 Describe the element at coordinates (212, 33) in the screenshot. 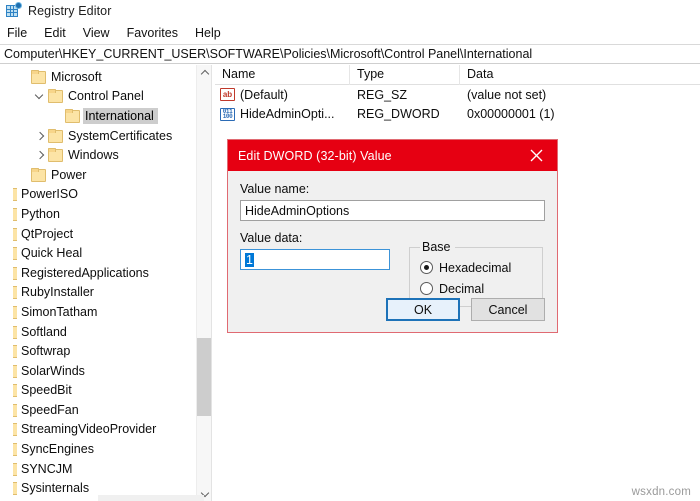

I see `menu-help: Help` at that location.